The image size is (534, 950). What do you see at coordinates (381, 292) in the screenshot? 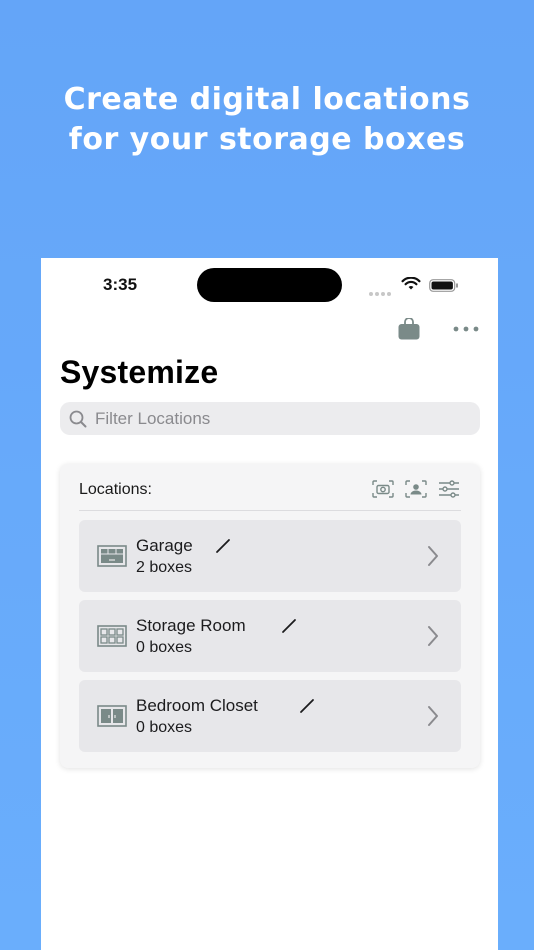
I see `signal-icon` at bounding box center [381, 292].